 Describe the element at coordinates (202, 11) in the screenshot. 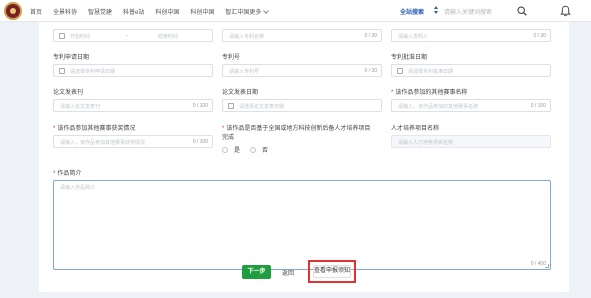

I see `nav-item-innovation-2: 科创中国` at that location.